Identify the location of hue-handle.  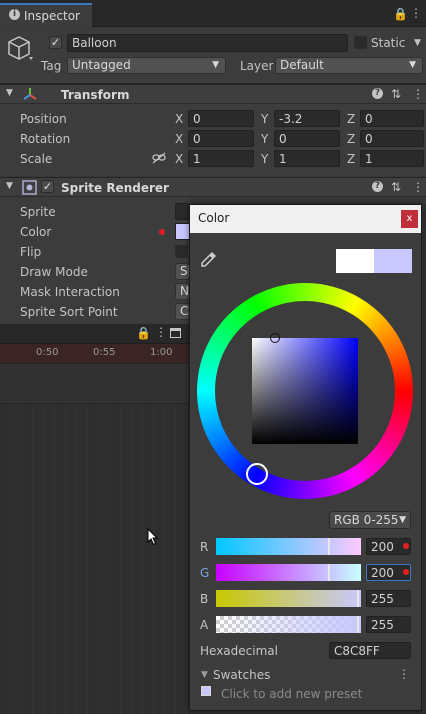
(257, 474).